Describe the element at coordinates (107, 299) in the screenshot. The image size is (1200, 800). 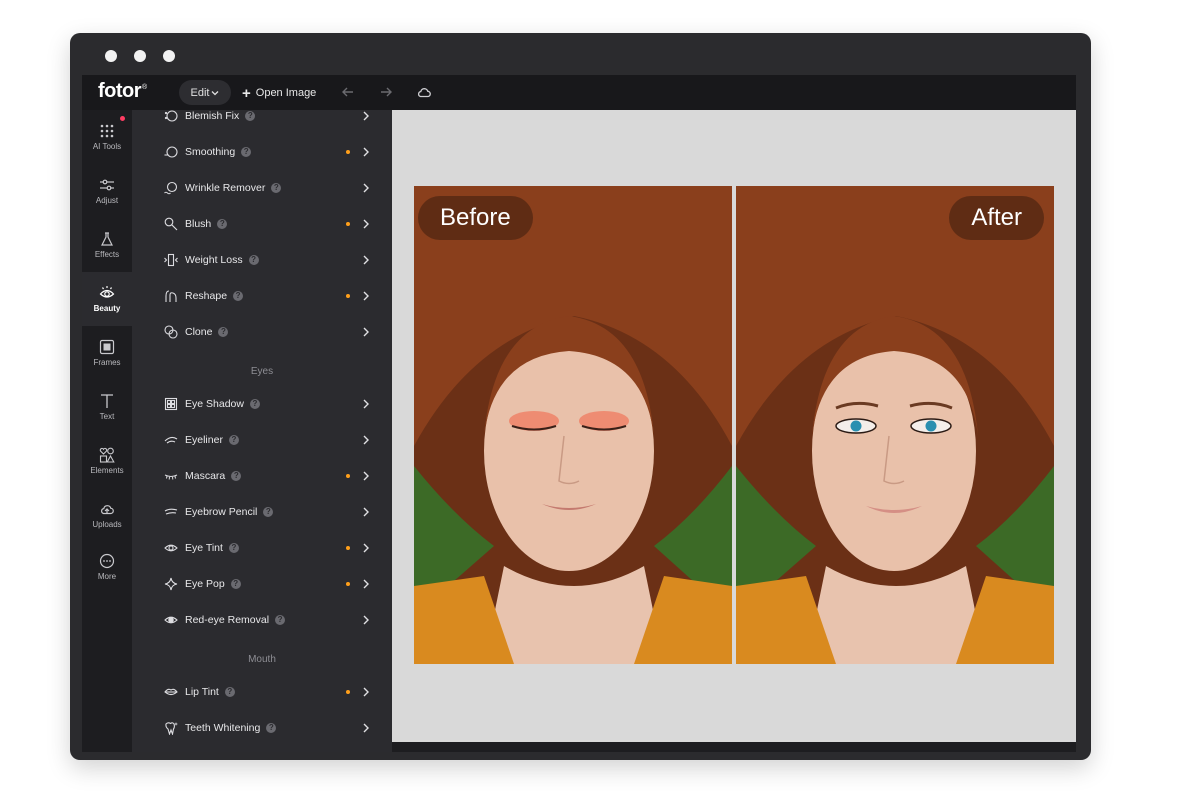
I see `rail-item-beauty: Beauty` at that location.